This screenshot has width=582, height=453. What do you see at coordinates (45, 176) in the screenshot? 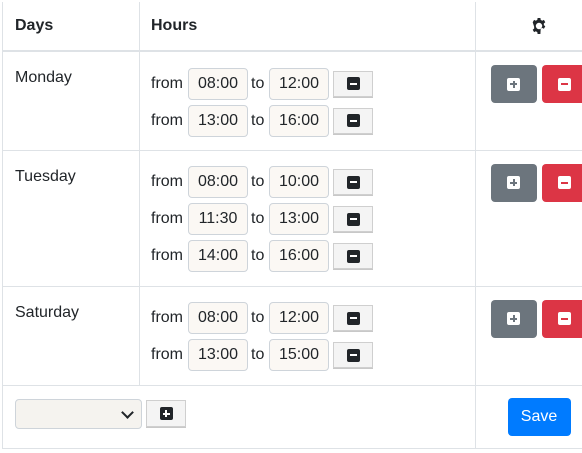
I see `day-name: Tuesday` at bounding box center [45, 176].